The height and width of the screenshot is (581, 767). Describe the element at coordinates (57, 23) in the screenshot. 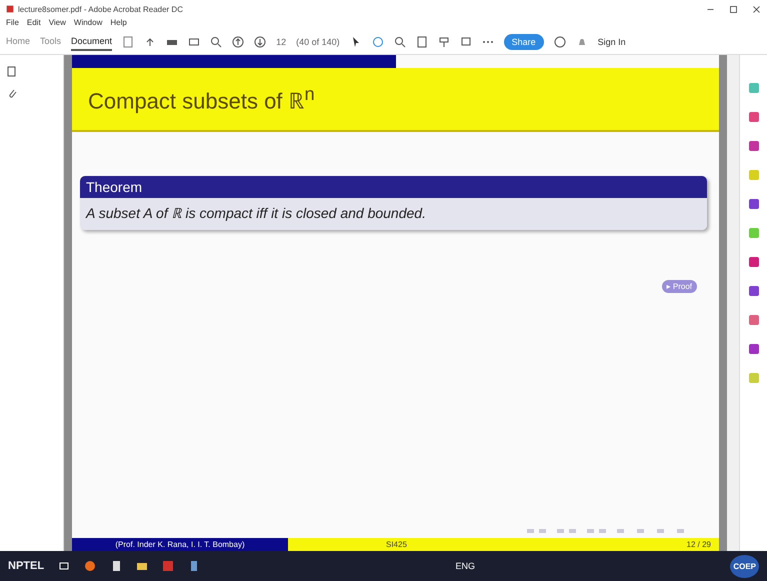

I see `menu-item: View` at that location.